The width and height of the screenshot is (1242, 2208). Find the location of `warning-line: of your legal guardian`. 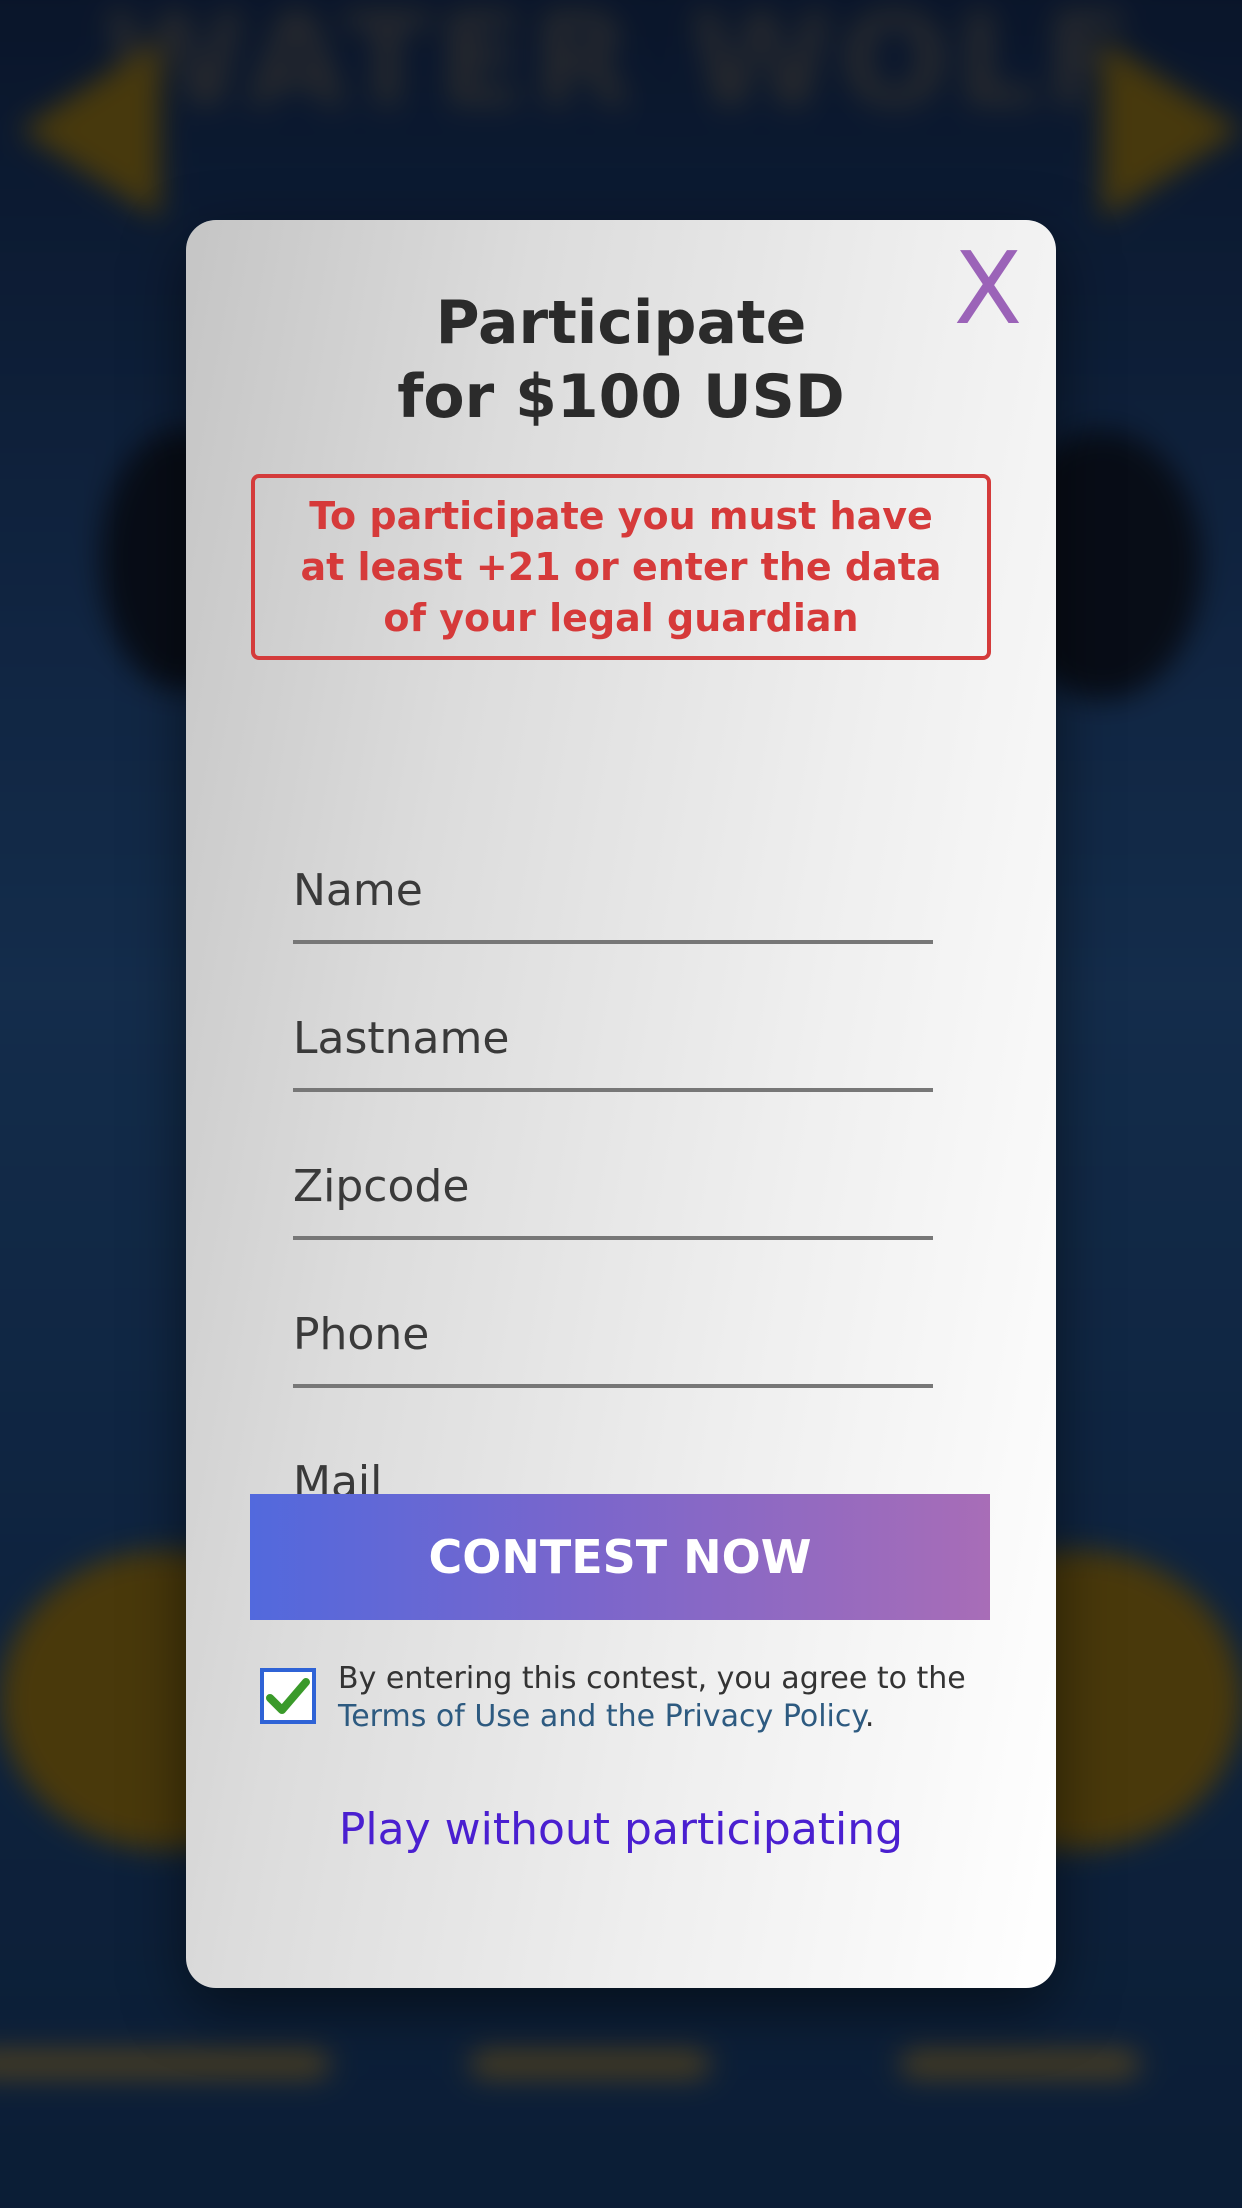

warning-line: of your legal guardian is located at coordinates (621, 617).